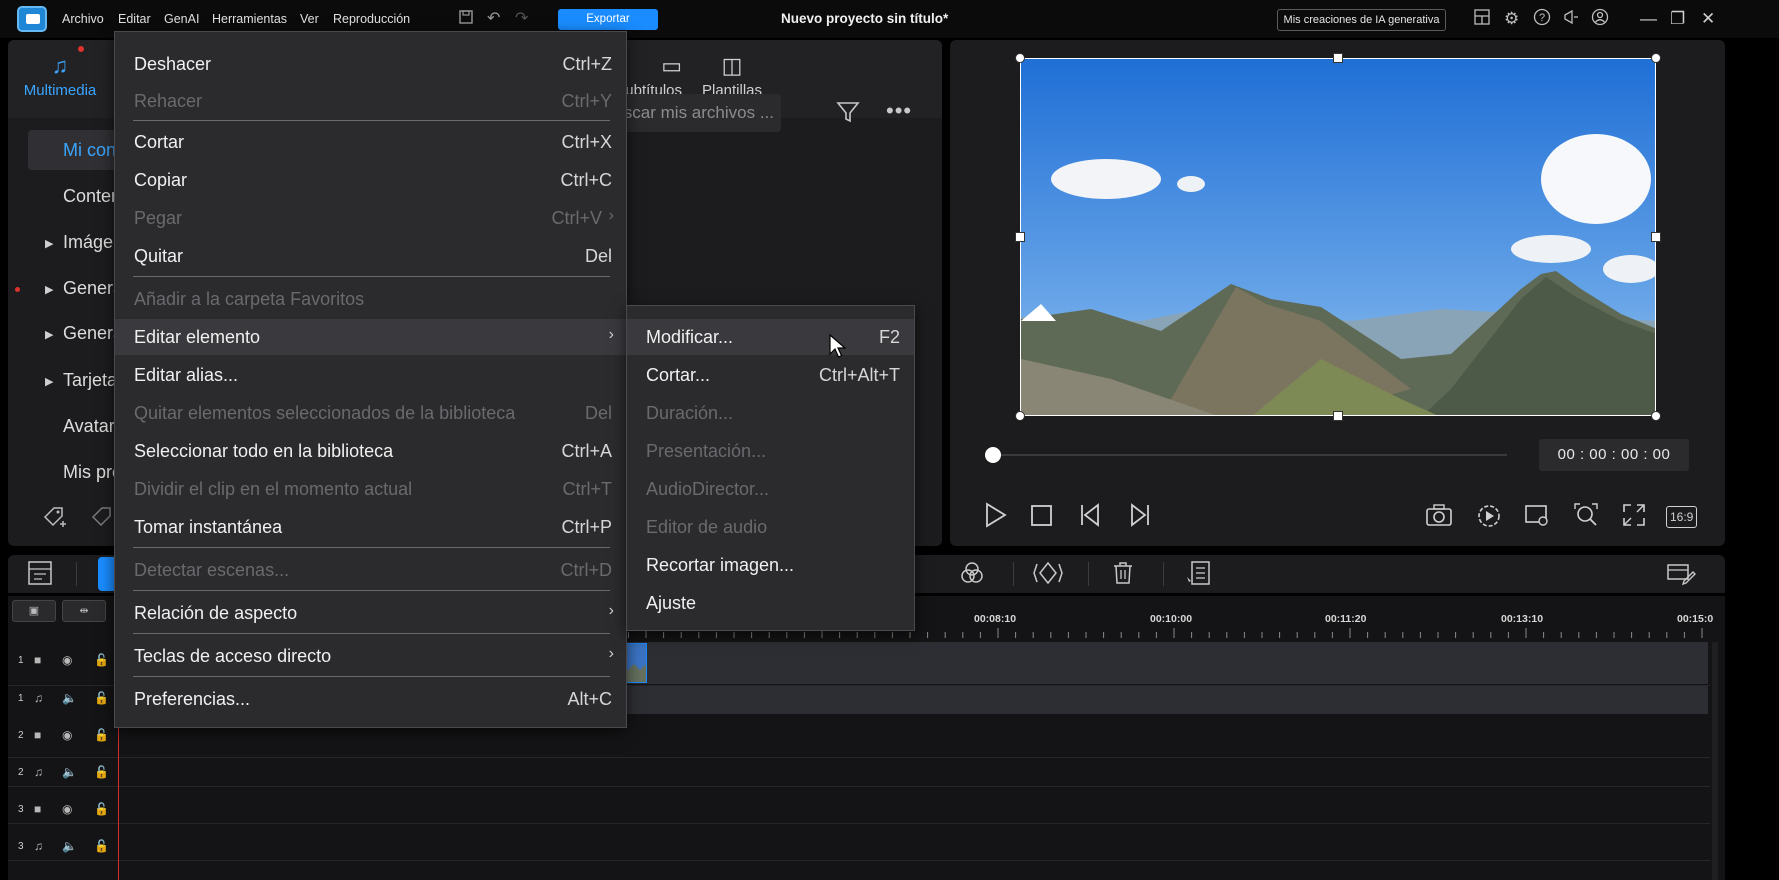 The image size is (1779, 880). I want to click on minimize-icon: —, so click(1648, 19).